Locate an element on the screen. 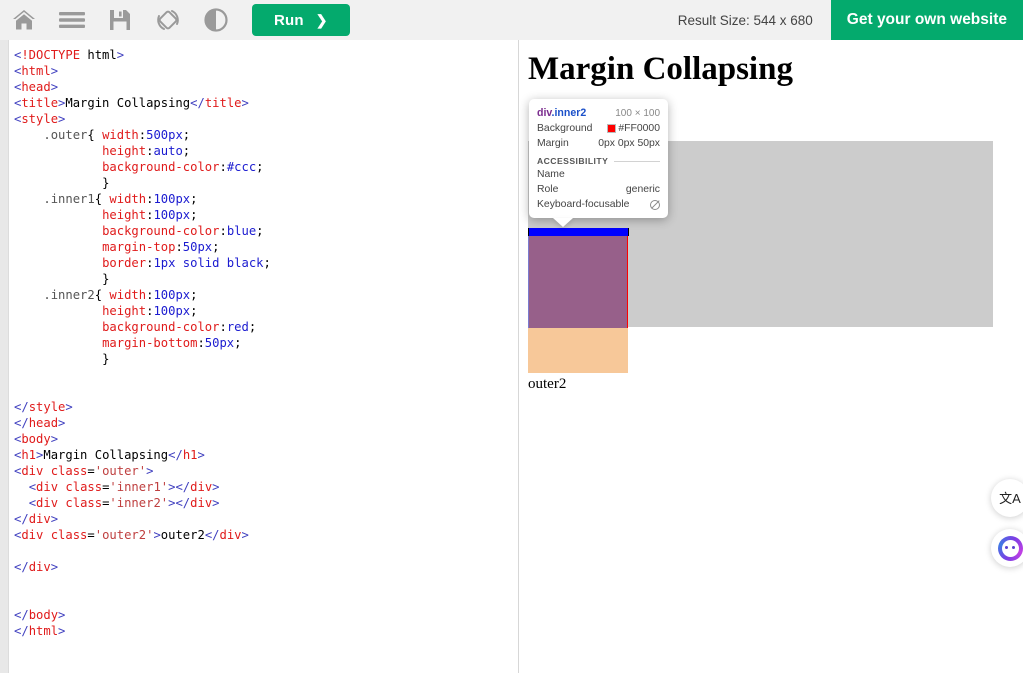 The width and height of the screenshot is (1023, 673). inspector-name-row: Name is located at coordinates (598, 174).